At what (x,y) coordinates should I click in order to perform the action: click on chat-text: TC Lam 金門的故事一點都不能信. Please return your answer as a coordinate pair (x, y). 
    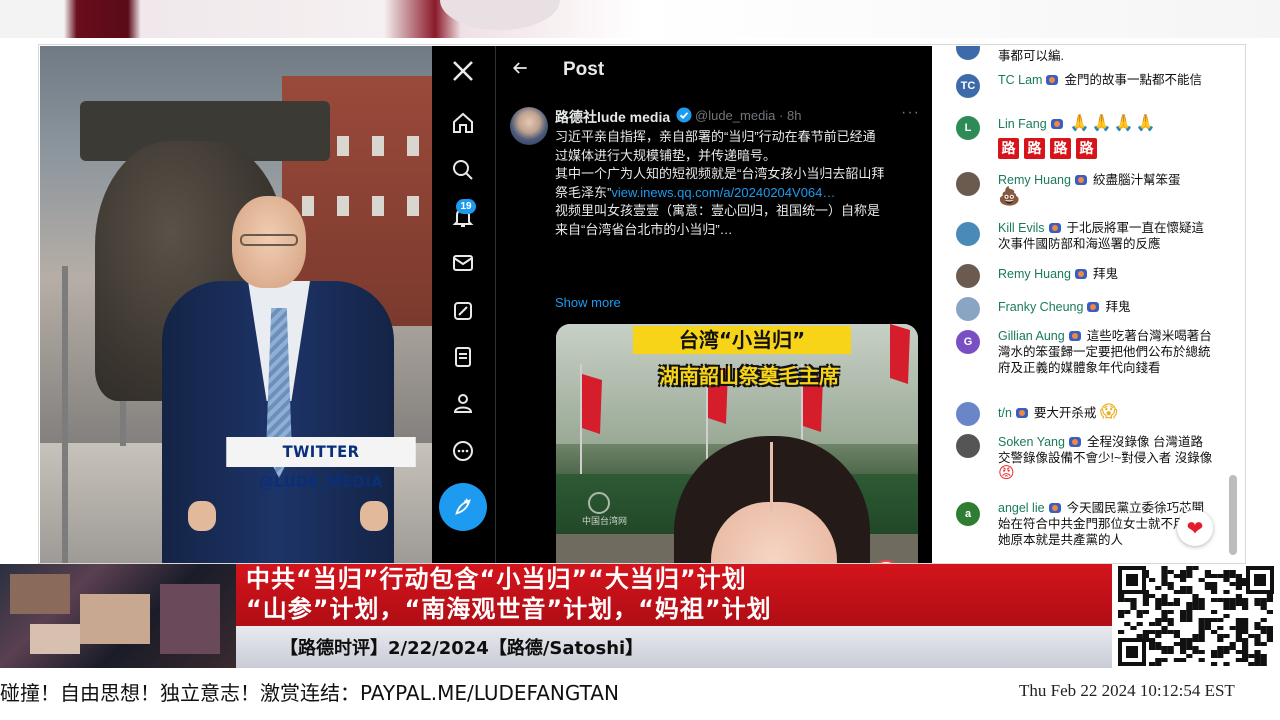
    Looking at the image, I should click on (1105, 80).